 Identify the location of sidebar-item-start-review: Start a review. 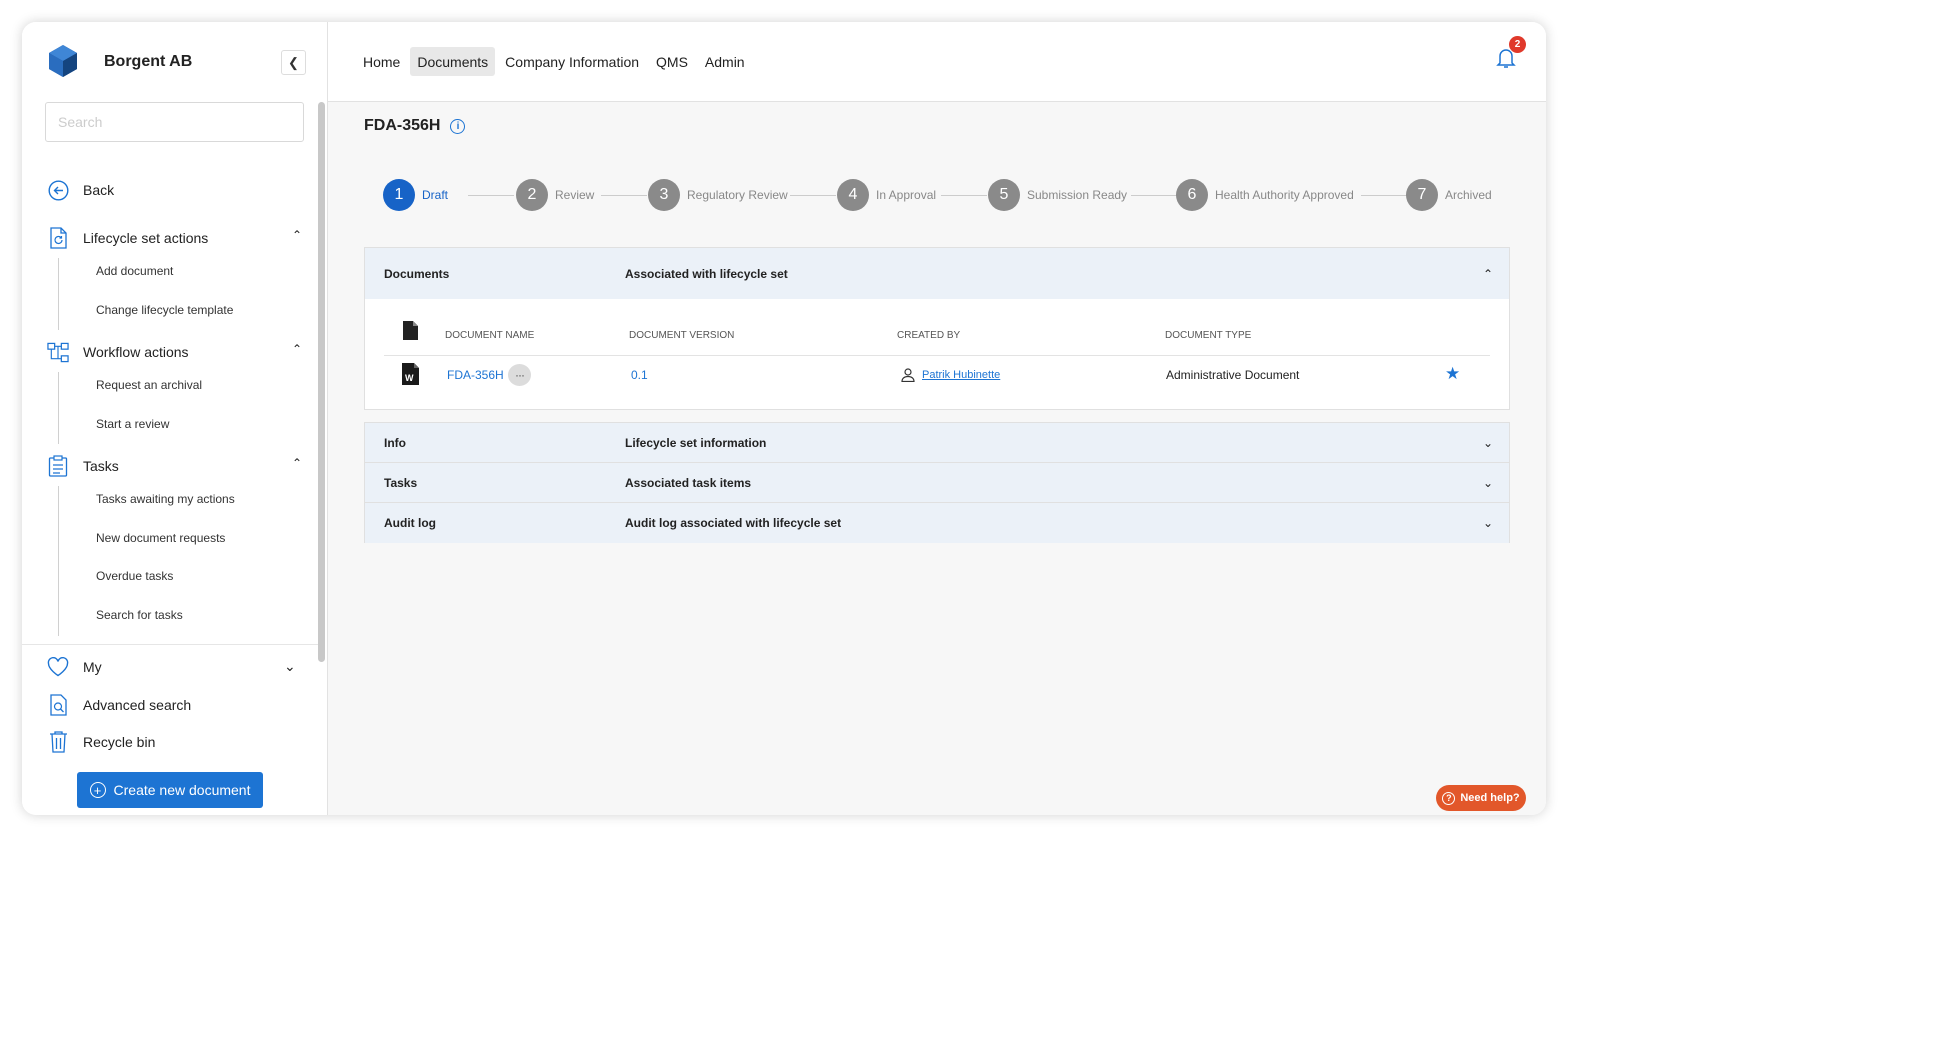
(132, 424).